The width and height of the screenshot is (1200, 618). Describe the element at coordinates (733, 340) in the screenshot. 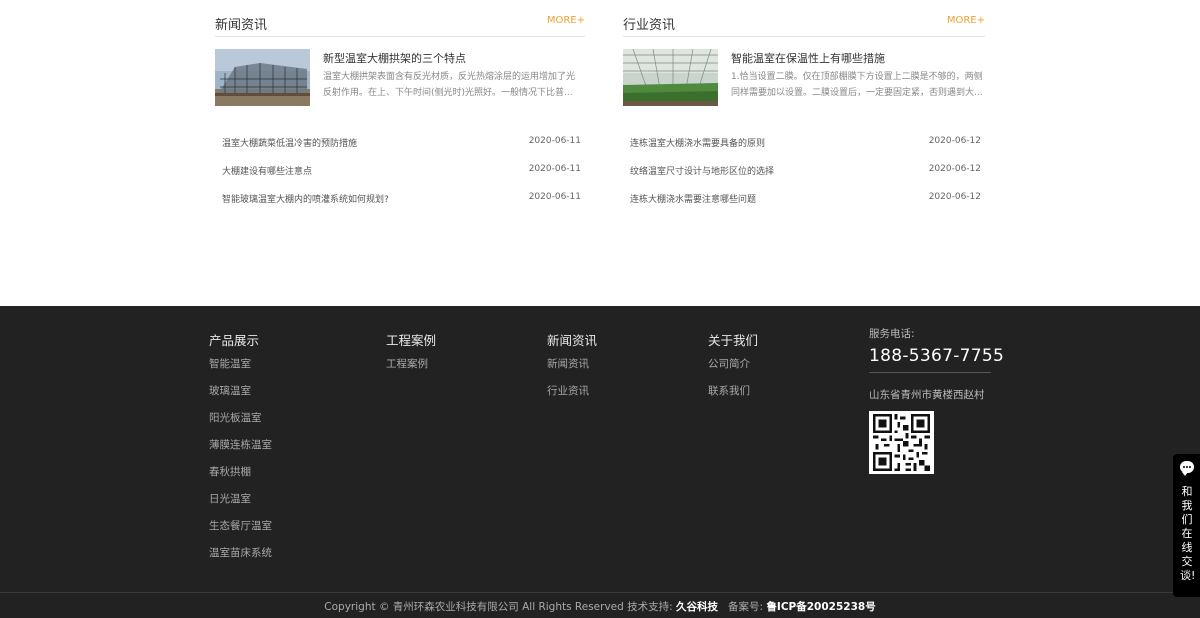

I see `footer-column-title: 关于我们` at that location.